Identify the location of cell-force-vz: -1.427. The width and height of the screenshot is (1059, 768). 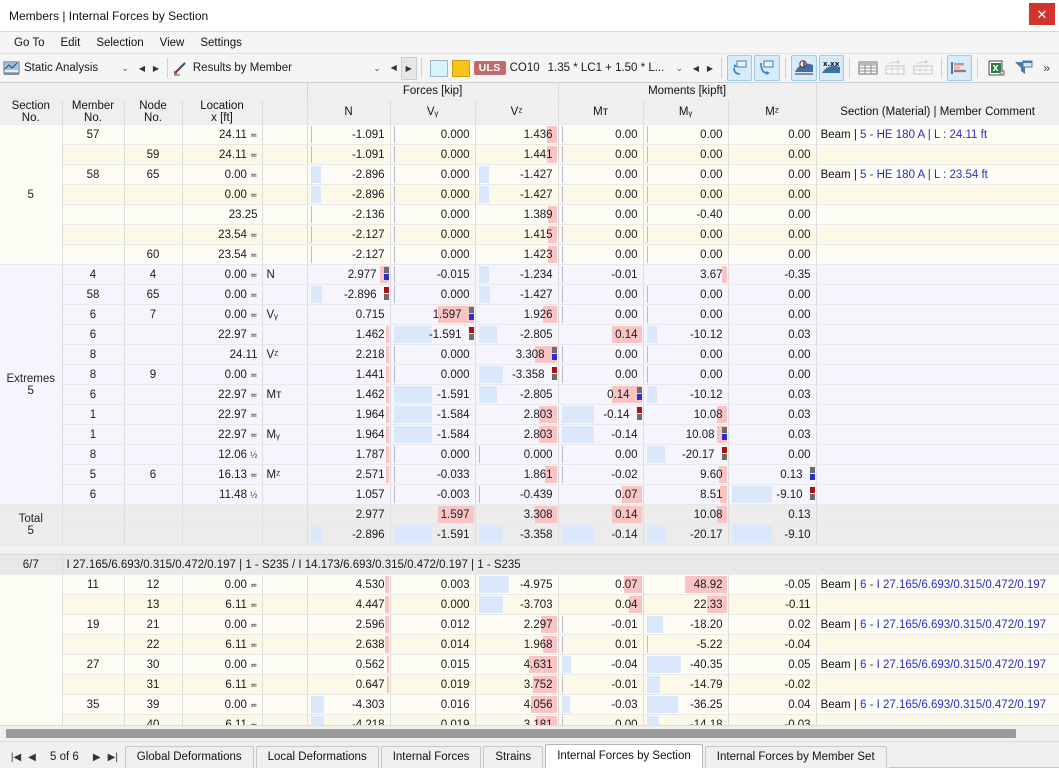
(517, 174).